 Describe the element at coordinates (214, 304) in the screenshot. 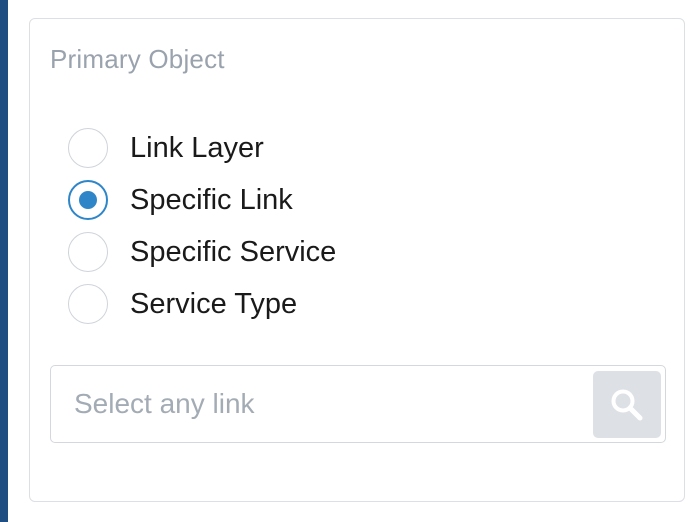

I see `radio-label-service-type: Service Type` at that location.